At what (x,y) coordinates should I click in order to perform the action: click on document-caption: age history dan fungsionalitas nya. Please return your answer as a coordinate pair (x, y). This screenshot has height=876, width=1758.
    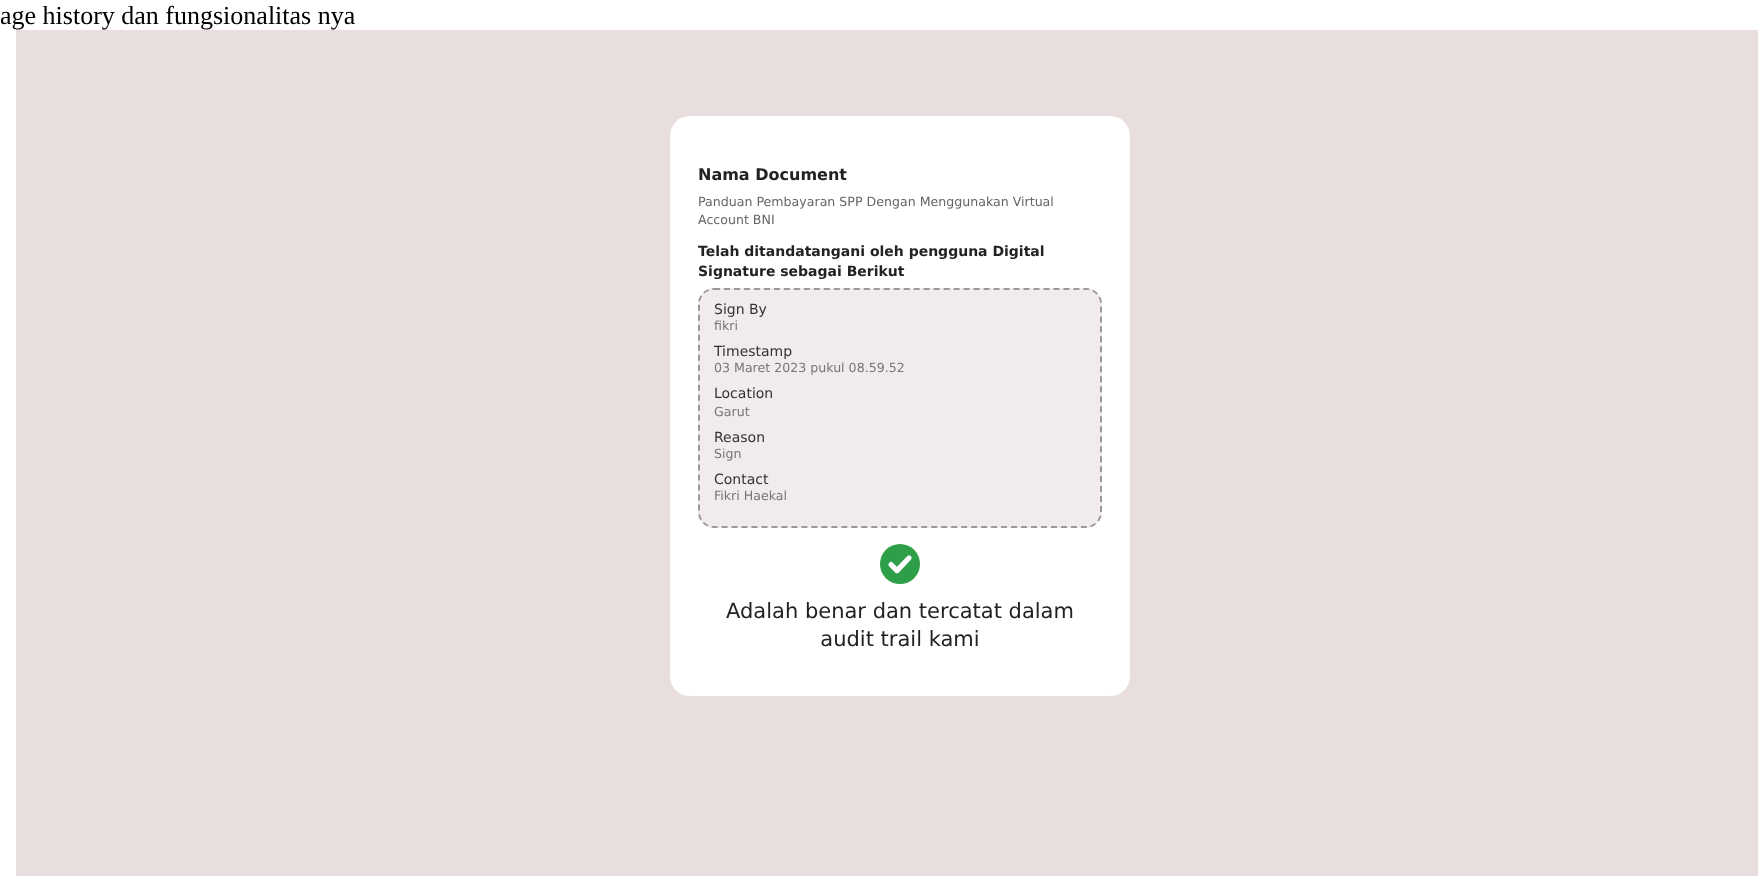
    Looking at the image, I should click on (178, 15).